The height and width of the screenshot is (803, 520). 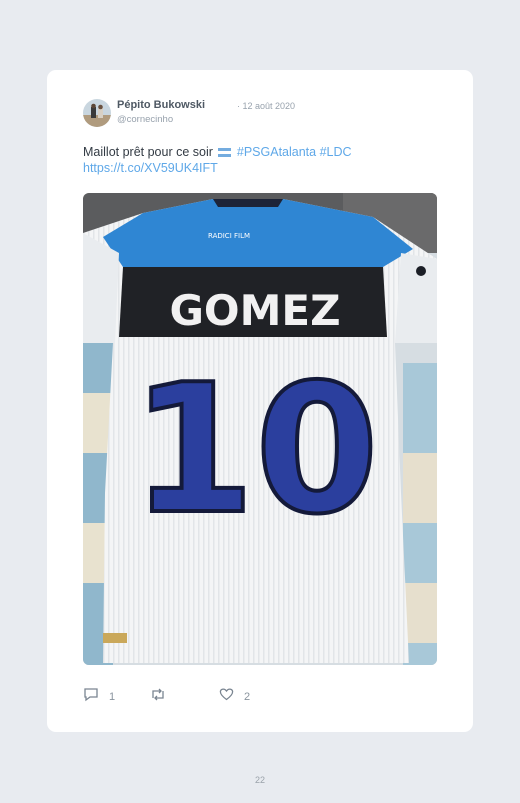 I want to click on retweet-button, so click(x=158, y=697).